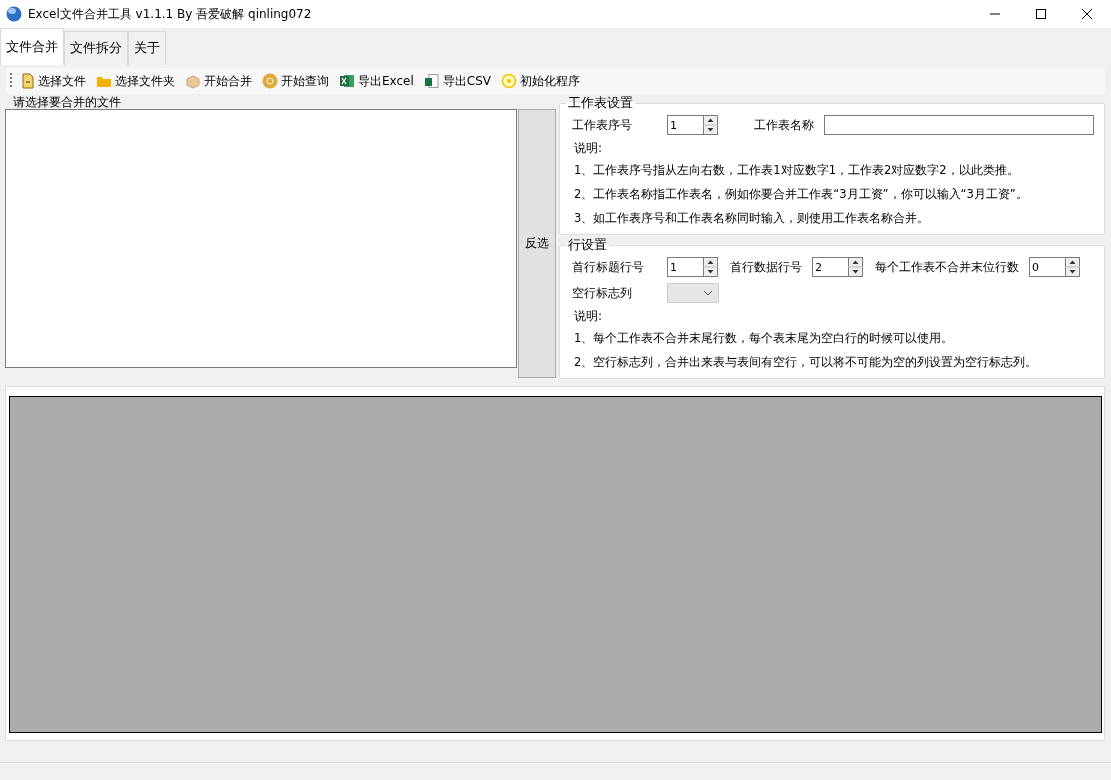 Image resolution: width=1111 pixels, height=780 pixels. Describe the element at coordinates (602, 125) in the screenshot. I see `field-label: 工作表序号` at that location.